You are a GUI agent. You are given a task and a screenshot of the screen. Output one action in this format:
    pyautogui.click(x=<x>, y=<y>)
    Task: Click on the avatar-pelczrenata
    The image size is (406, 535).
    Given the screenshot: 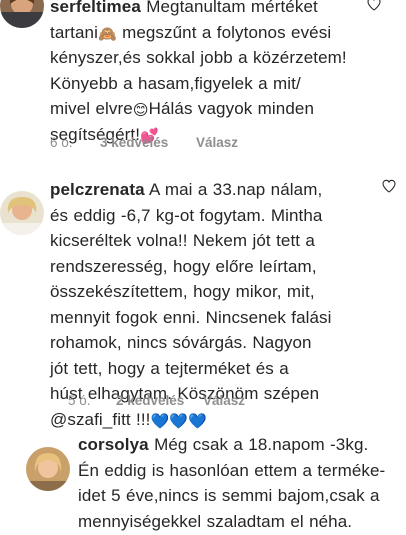 What is the action you would take?
    pyautogui.click(x=22, y=213)
    